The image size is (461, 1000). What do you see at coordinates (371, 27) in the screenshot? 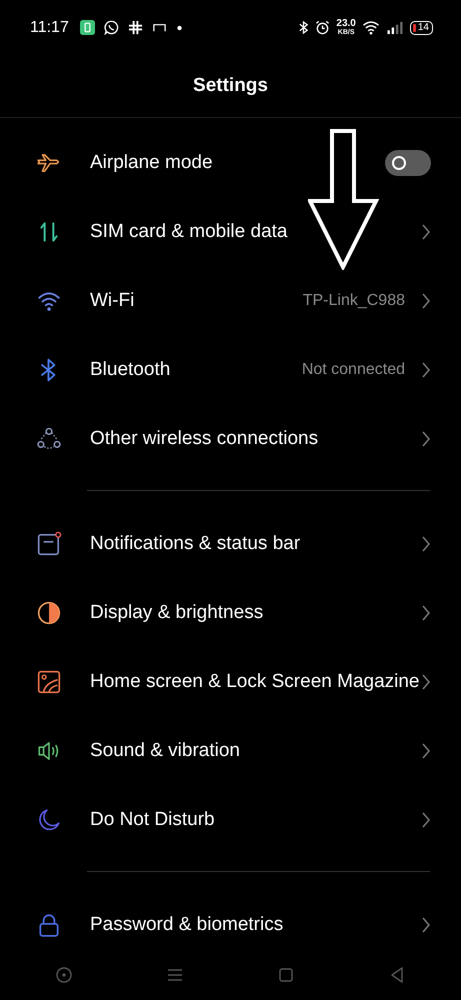
I see `wifi-signal-icon` at bounding box center [371, 27].